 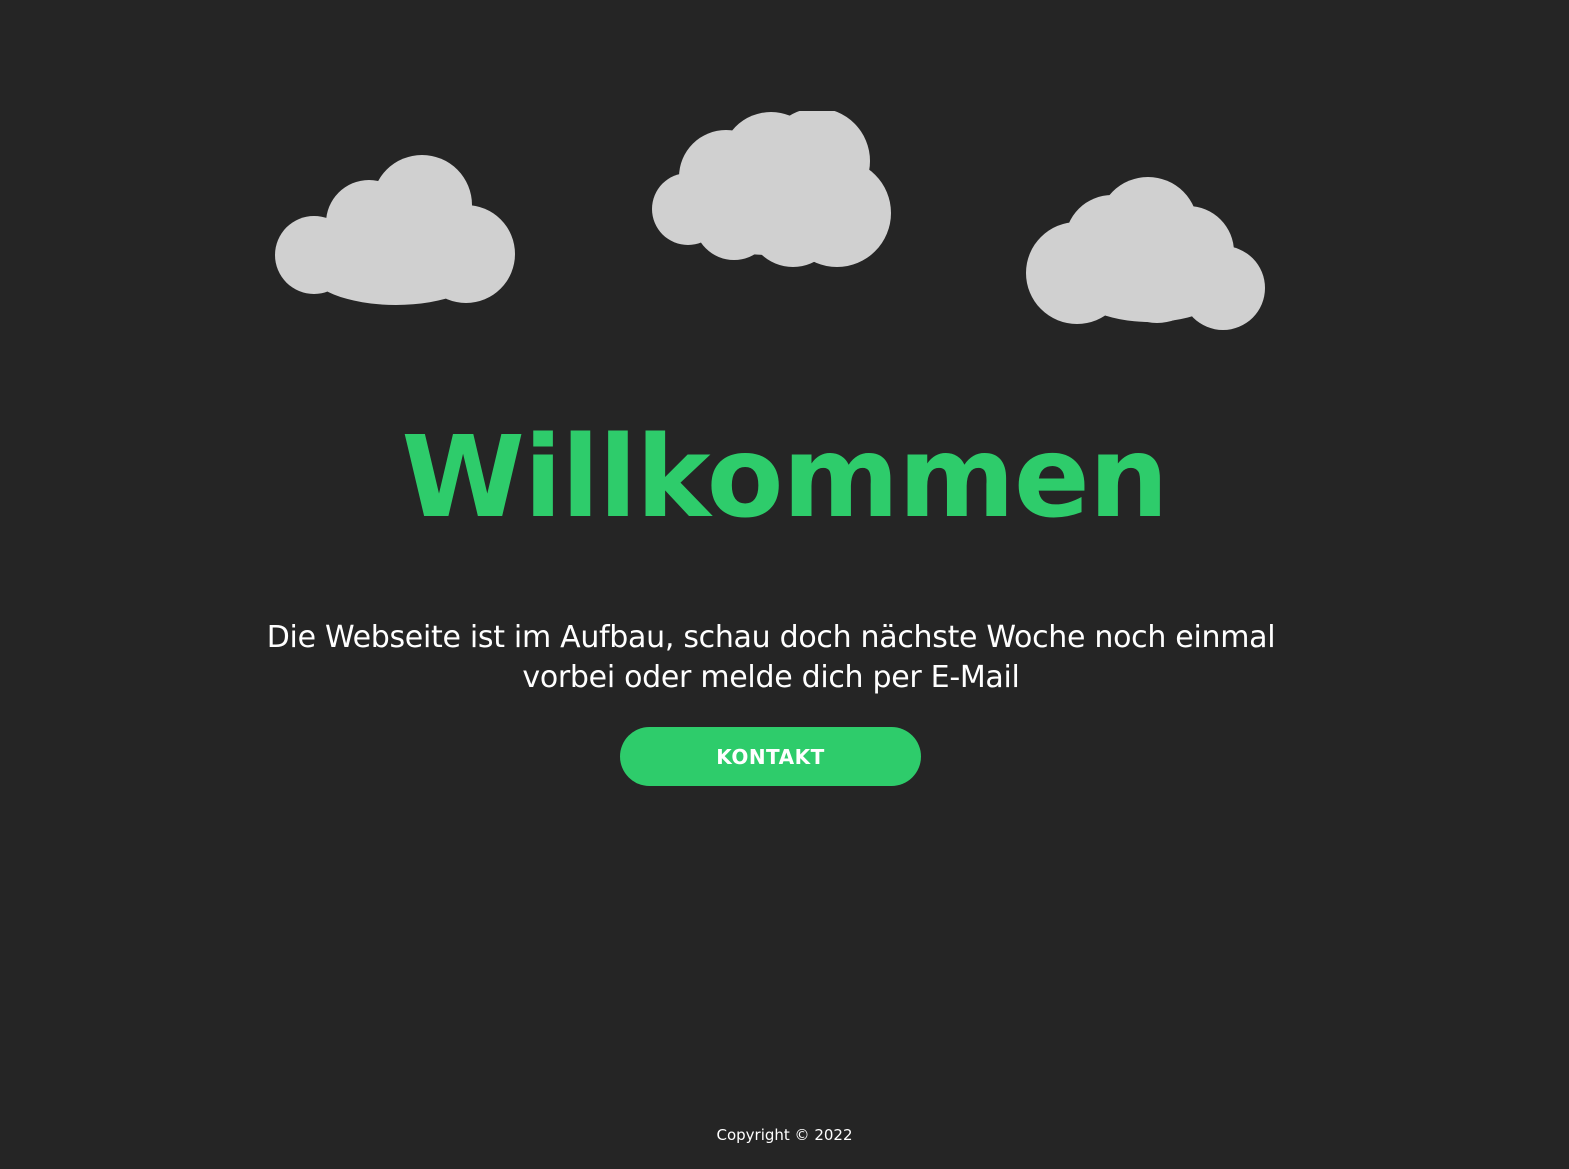 I want to click on footer-copyright: Copyright © 2022, so click(x=784, y=1135).